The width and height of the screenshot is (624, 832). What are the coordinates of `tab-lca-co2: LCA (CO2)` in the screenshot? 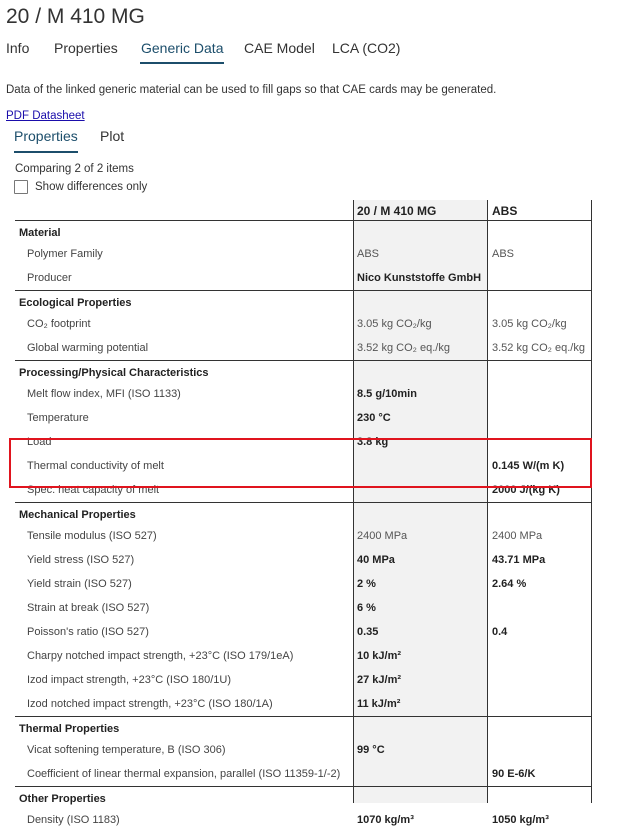 It's located at (366, 51).